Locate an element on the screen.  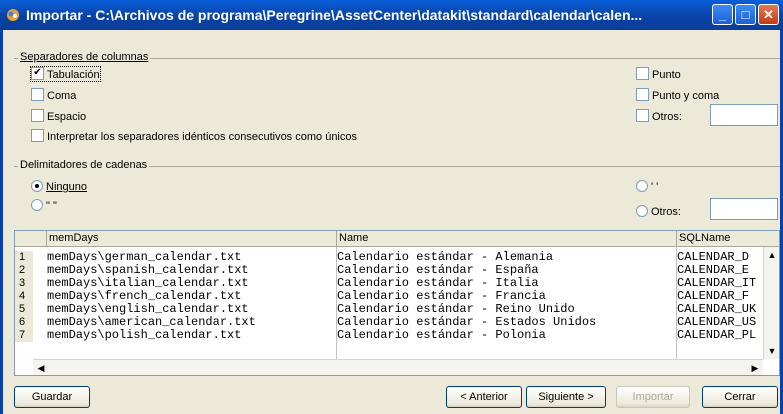
row-number: 1 is located at coordinates (24, 257).